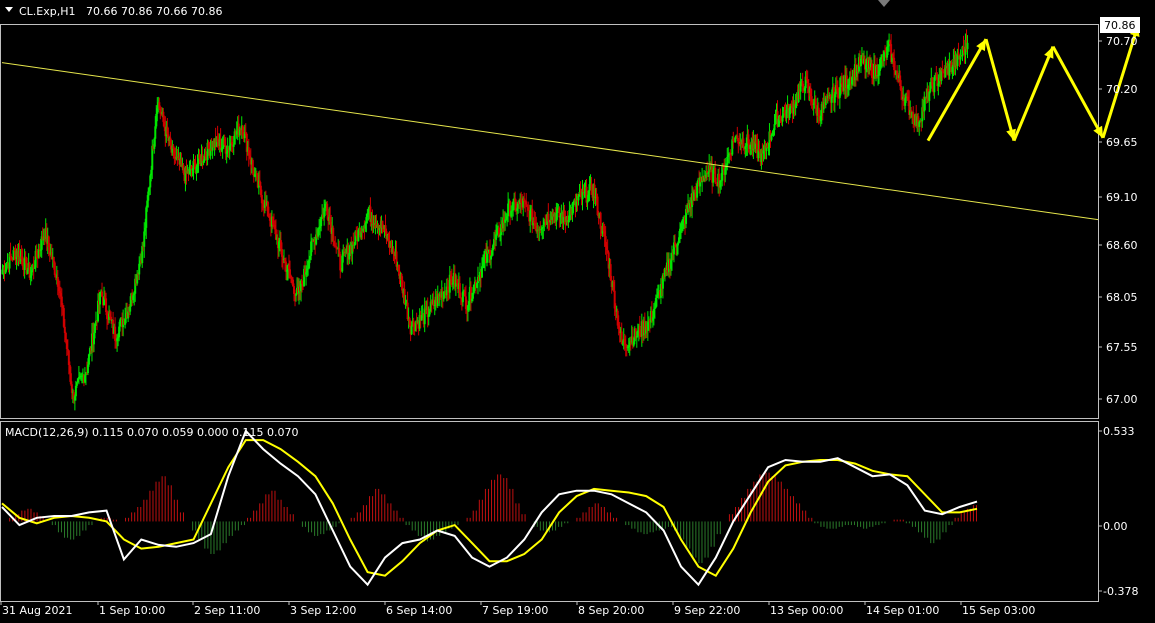 This screenshot has width=1155, height=623. What do you see at coordinates (154, 11) in the screenshot?
I see `ohlc-values: 70.66 70.86 70.66 70.86` at bounding box center [154, 11].